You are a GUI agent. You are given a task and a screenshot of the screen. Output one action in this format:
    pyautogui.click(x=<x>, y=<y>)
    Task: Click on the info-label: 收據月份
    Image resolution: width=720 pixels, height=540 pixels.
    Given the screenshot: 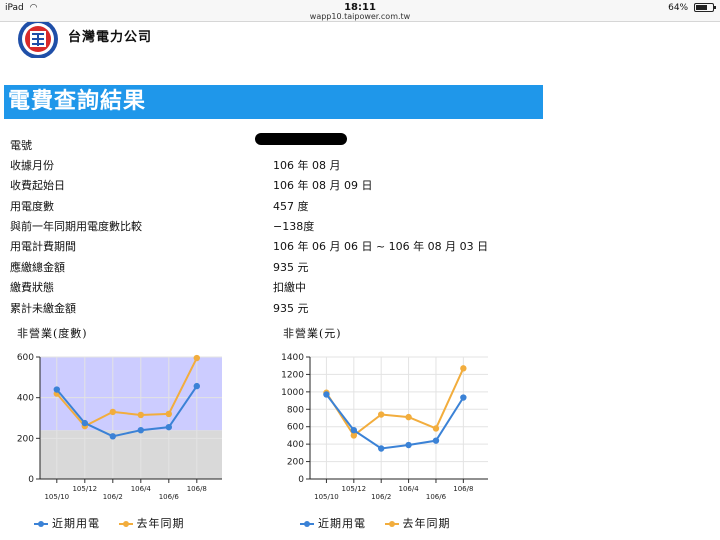 What is the action you would take?
    pyautogui.click(x=32, y=165)
    